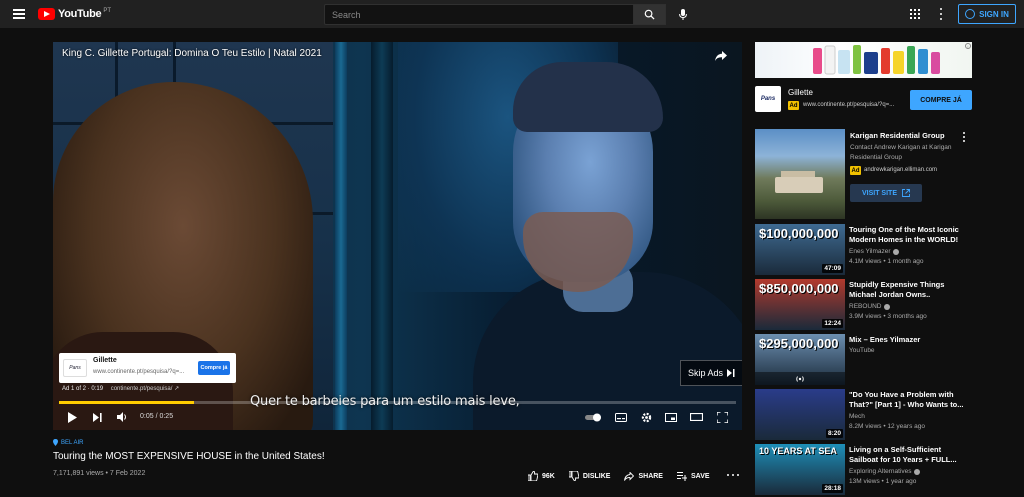  What do you see at coordinates (799, 343) in the screenshot?
I see `thumbnail-text: $295,000,000` at bounding box center [799, 343].